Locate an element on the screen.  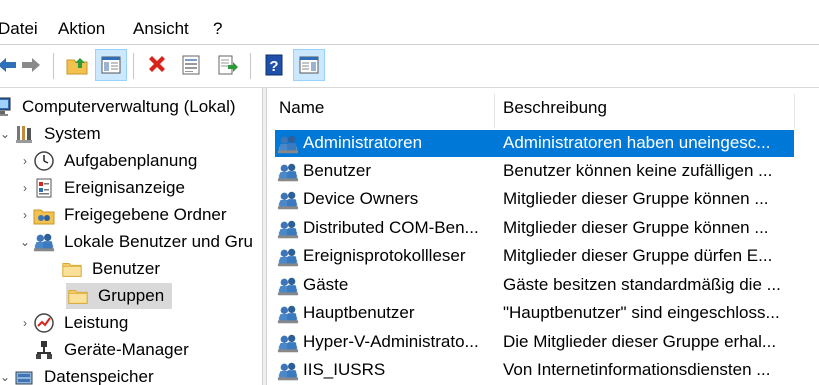
tree-item-lokale-benutzer-und-gruppen: ⌄ Lokale Benutzer und Gru is located at coordinates (136, 242).